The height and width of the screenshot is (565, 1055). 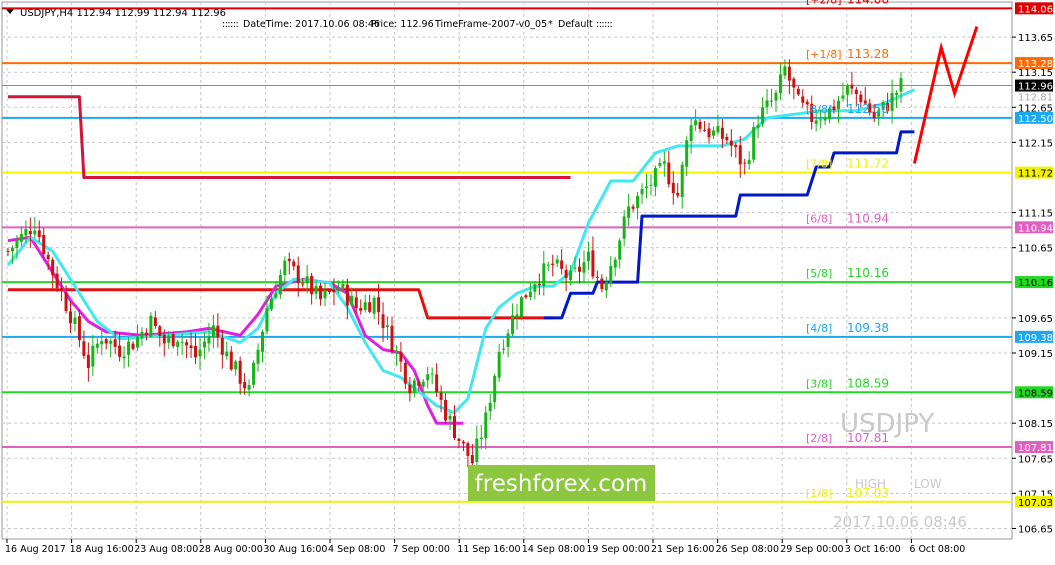 I want to click on level-price-tag-text: 108.59, so click(x=1035, y=393).